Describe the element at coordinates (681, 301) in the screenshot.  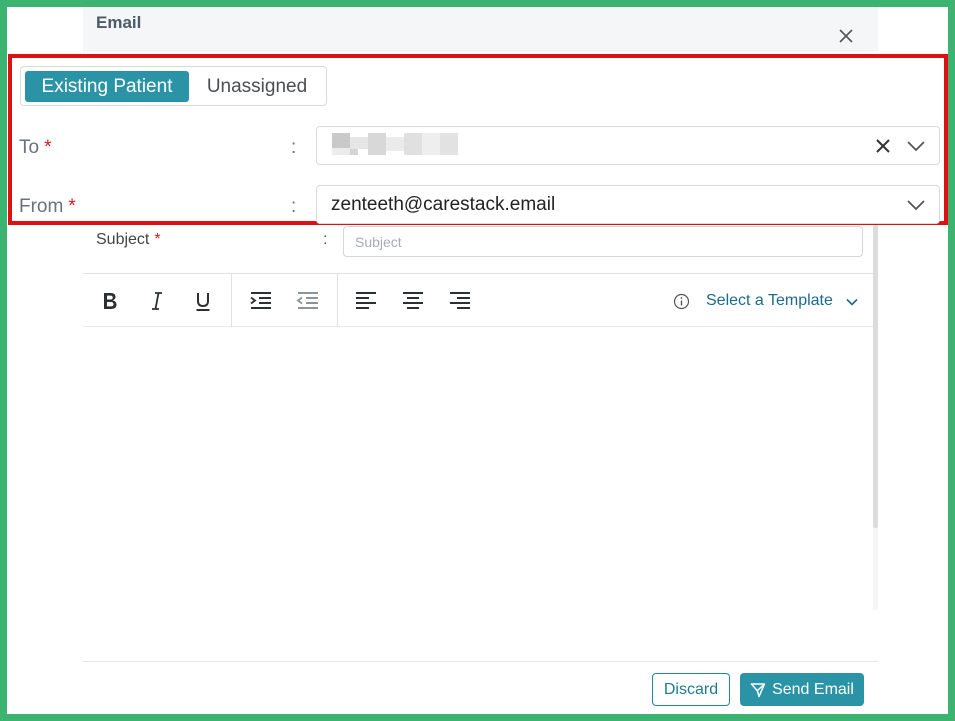
I see `info-icon` at that location.